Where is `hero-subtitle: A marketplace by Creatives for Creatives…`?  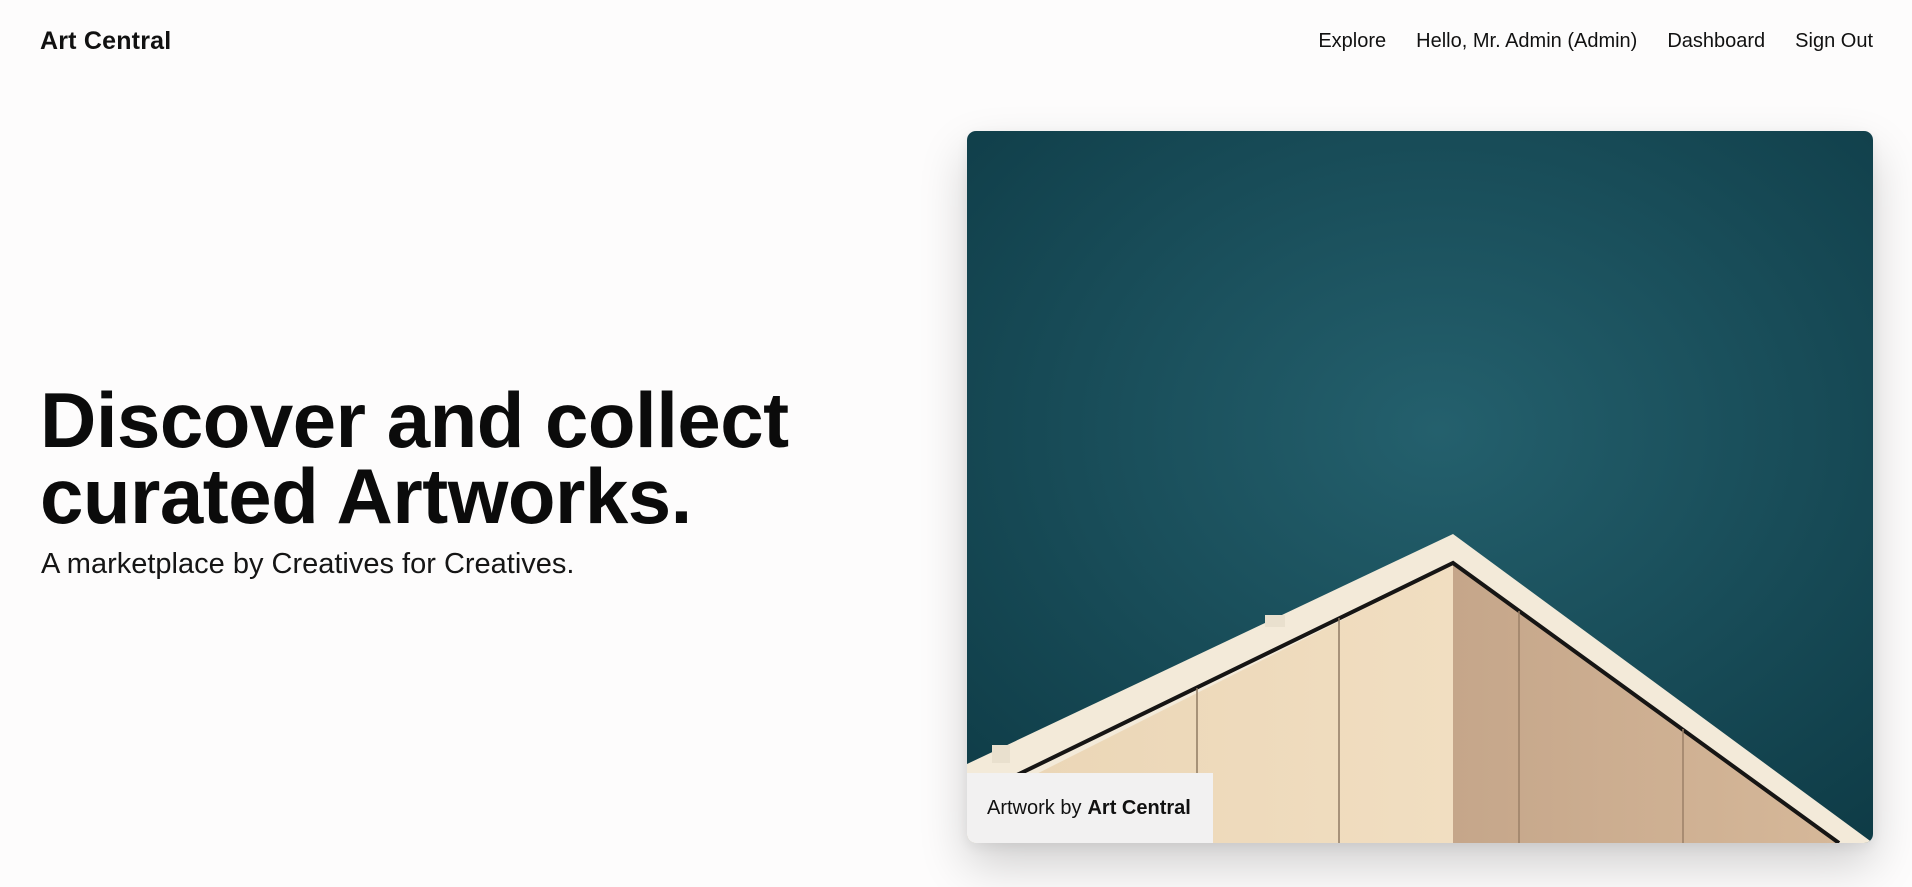 hero-subtitle: A marketplace by Creatives for Creatives… is located at coordinates (308, 564).